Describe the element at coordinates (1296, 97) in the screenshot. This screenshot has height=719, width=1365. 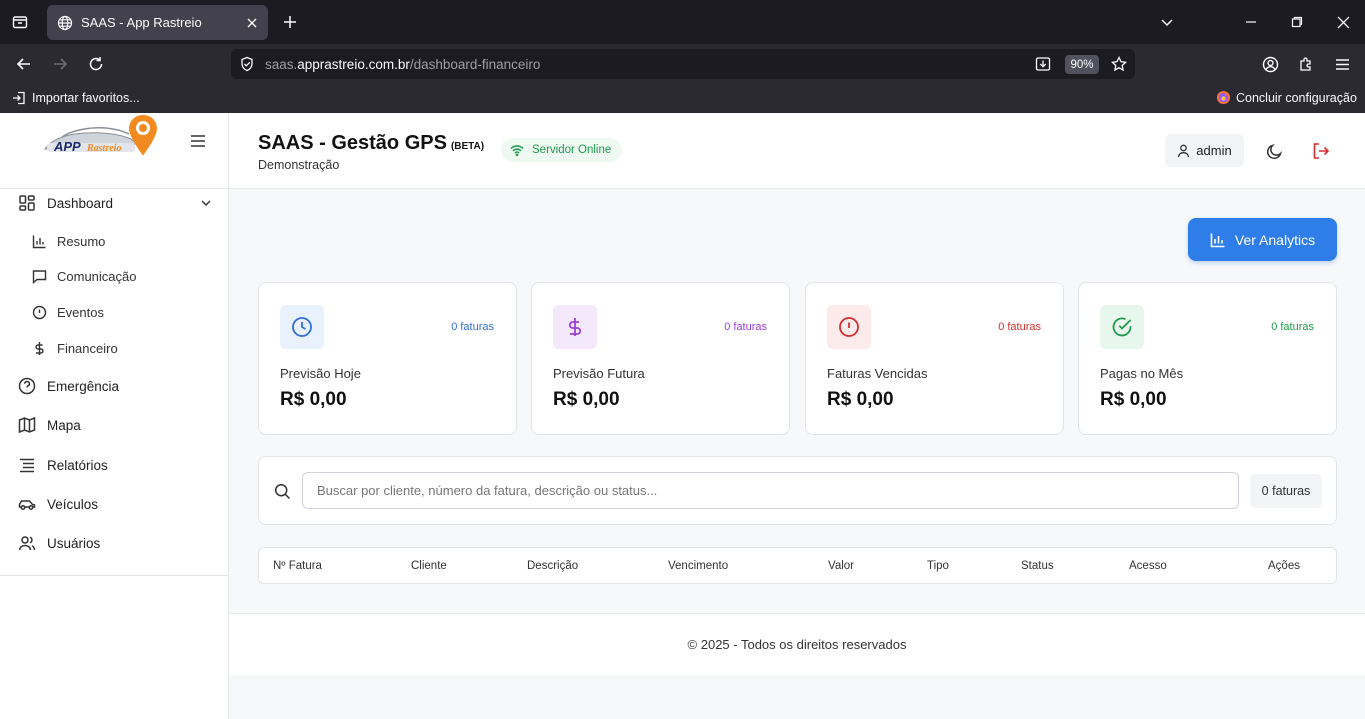
I see `finish-setup-label: Concluir configuração` at that location.